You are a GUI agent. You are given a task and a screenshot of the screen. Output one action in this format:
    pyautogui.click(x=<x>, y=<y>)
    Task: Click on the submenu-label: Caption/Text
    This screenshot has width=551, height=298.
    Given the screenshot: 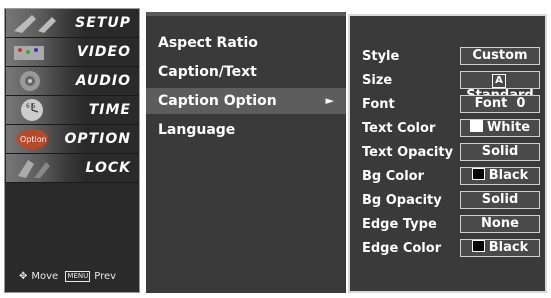 What is the action you would take?
    pyautogui.click(x=207, y=72)
    